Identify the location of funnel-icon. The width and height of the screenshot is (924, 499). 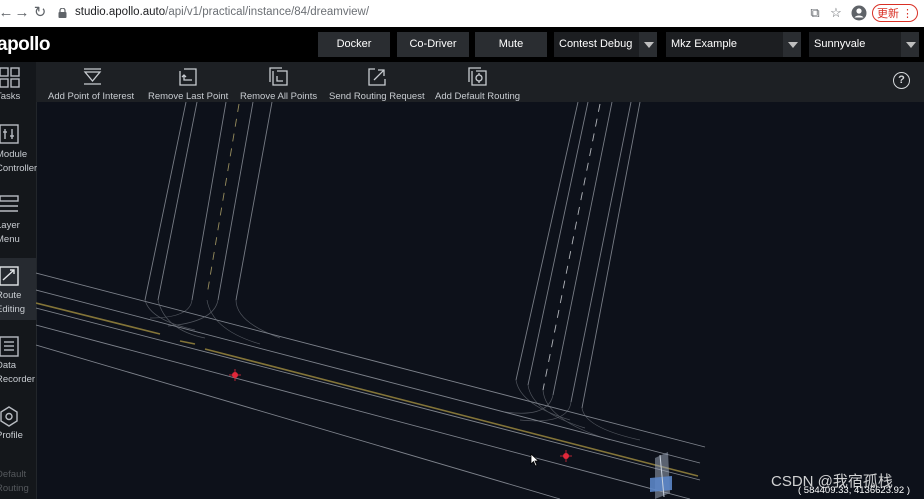
(92, 76).